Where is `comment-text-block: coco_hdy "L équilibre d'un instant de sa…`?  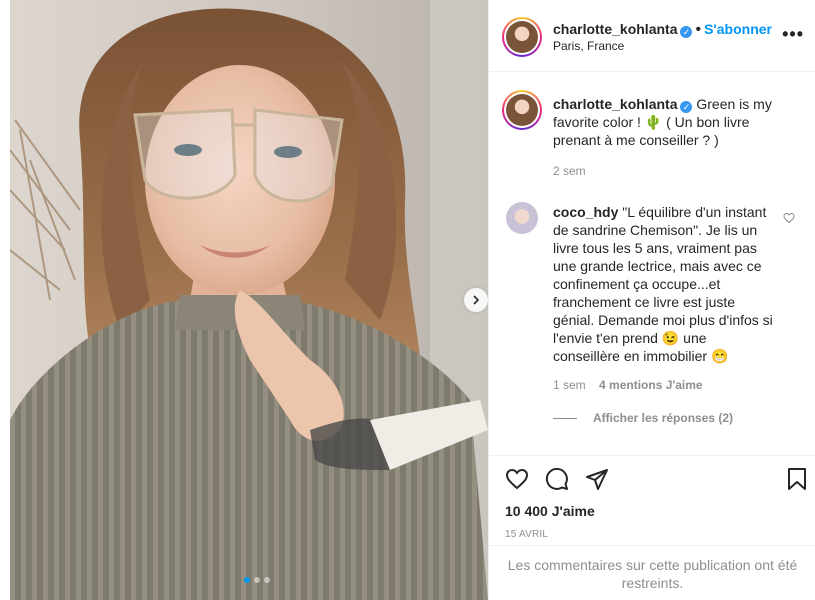 comment-text-block: coco_hdy "L équilibre d'un instant de sa… is located at coordinates (663, 284).